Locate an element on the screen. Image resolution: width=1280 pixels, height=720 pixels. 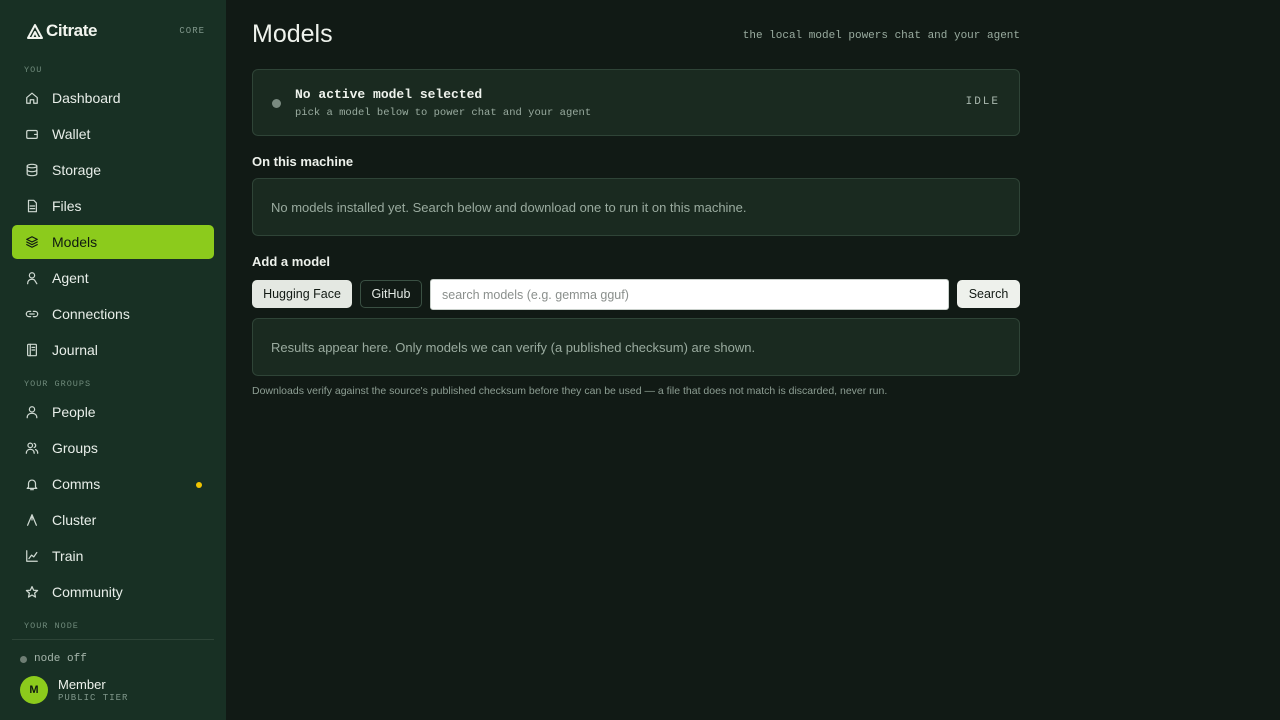
sidebar-item-models: Models is located at coordinates (113, 242).